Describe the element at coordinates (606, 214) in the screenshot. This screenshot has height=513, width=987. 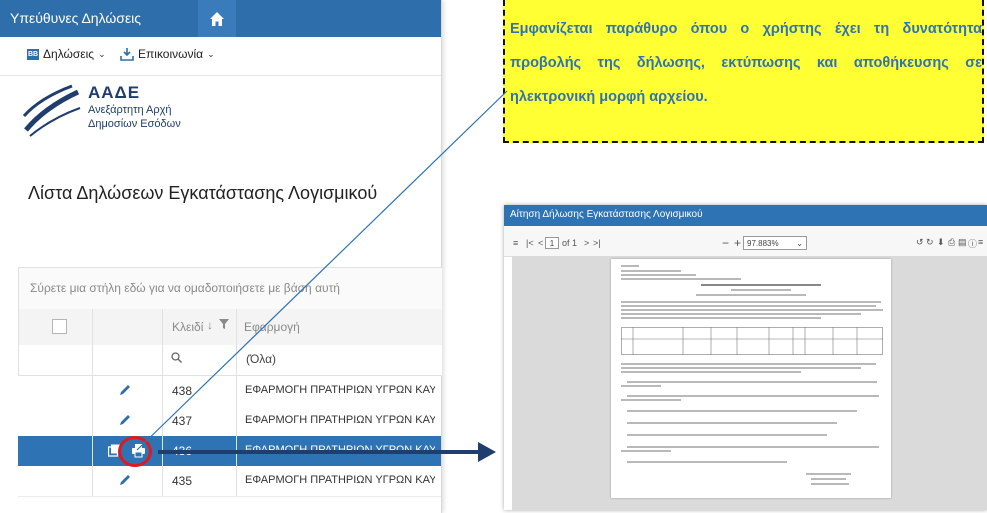
I see `dialog-title: Αίτηση Δήλωσης Εγκατάστασης Λογισμικού` at that location.